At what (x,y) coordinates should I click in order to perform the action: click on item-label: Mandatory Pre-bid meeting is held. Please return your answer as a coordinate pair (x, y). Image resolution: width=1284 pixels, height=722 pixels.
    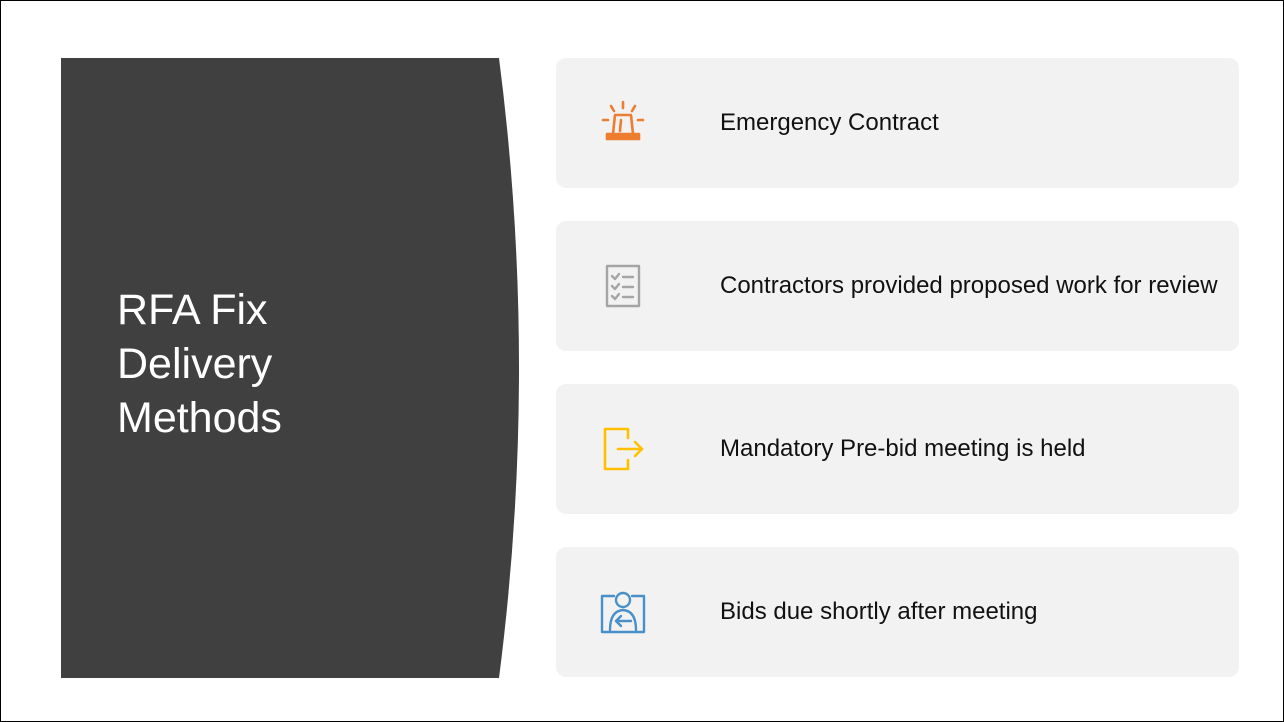
    Looking at the image, I should click on (903, 448).